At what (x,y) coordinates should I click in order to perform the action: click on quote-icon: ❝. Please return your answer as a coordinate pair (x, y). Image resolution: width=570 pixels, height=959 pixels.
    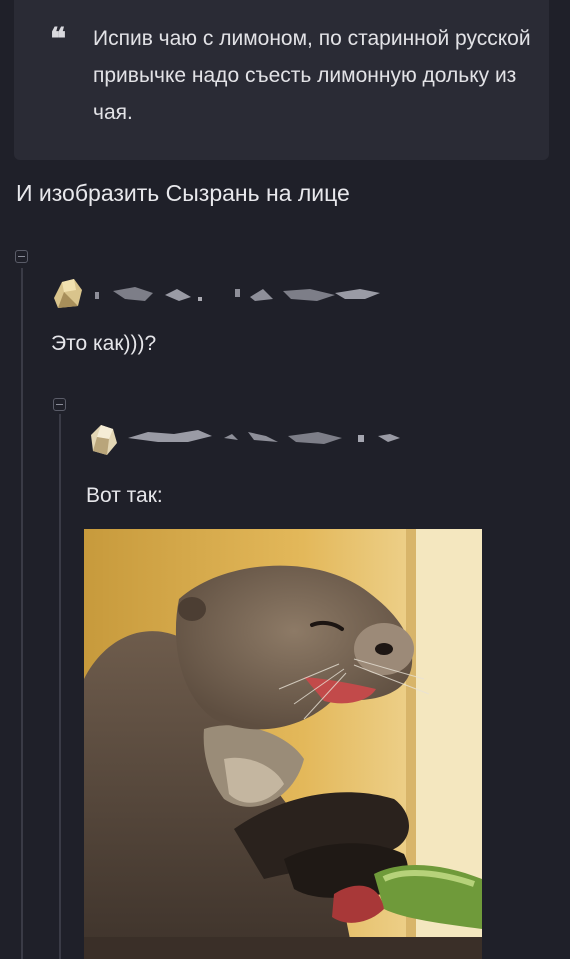
    Looking at the image, I should click on (58, 39).